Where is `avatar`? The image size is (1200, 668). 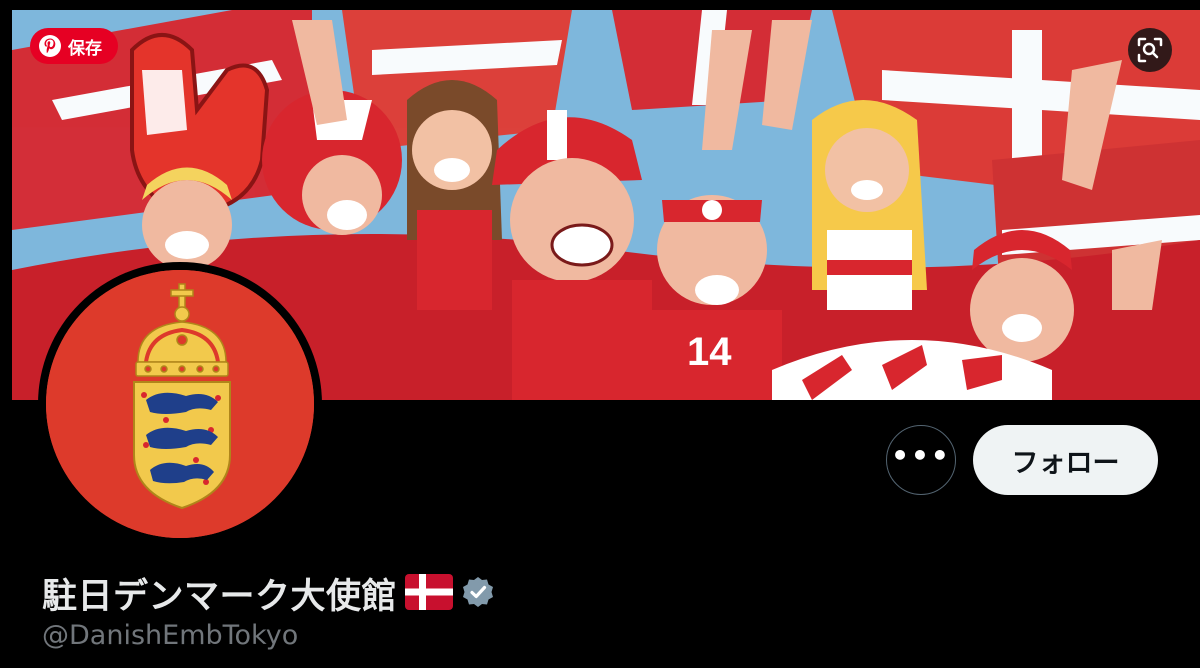 avatar is located at coordinates (180, 404).